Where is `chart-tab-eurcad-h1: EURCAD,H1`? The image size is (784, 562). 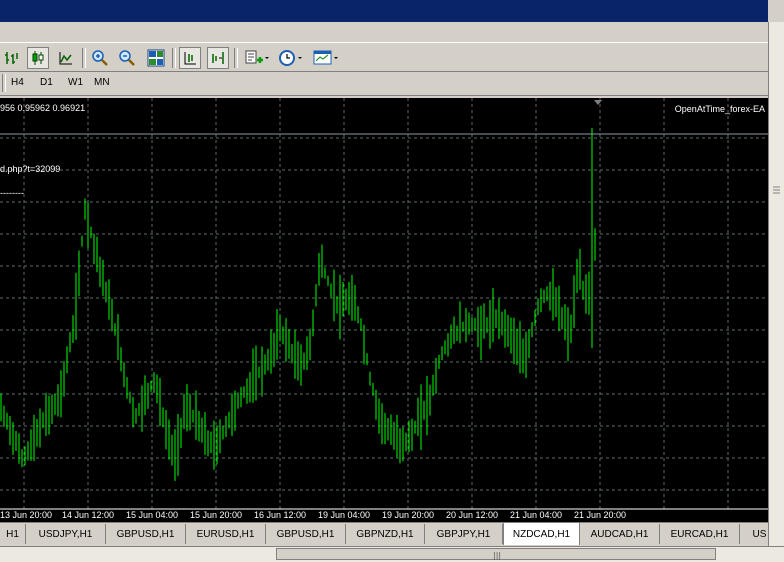
chart-tab-eurcad-h1: EURCAD,H1 is located at coordinates (700, 534).